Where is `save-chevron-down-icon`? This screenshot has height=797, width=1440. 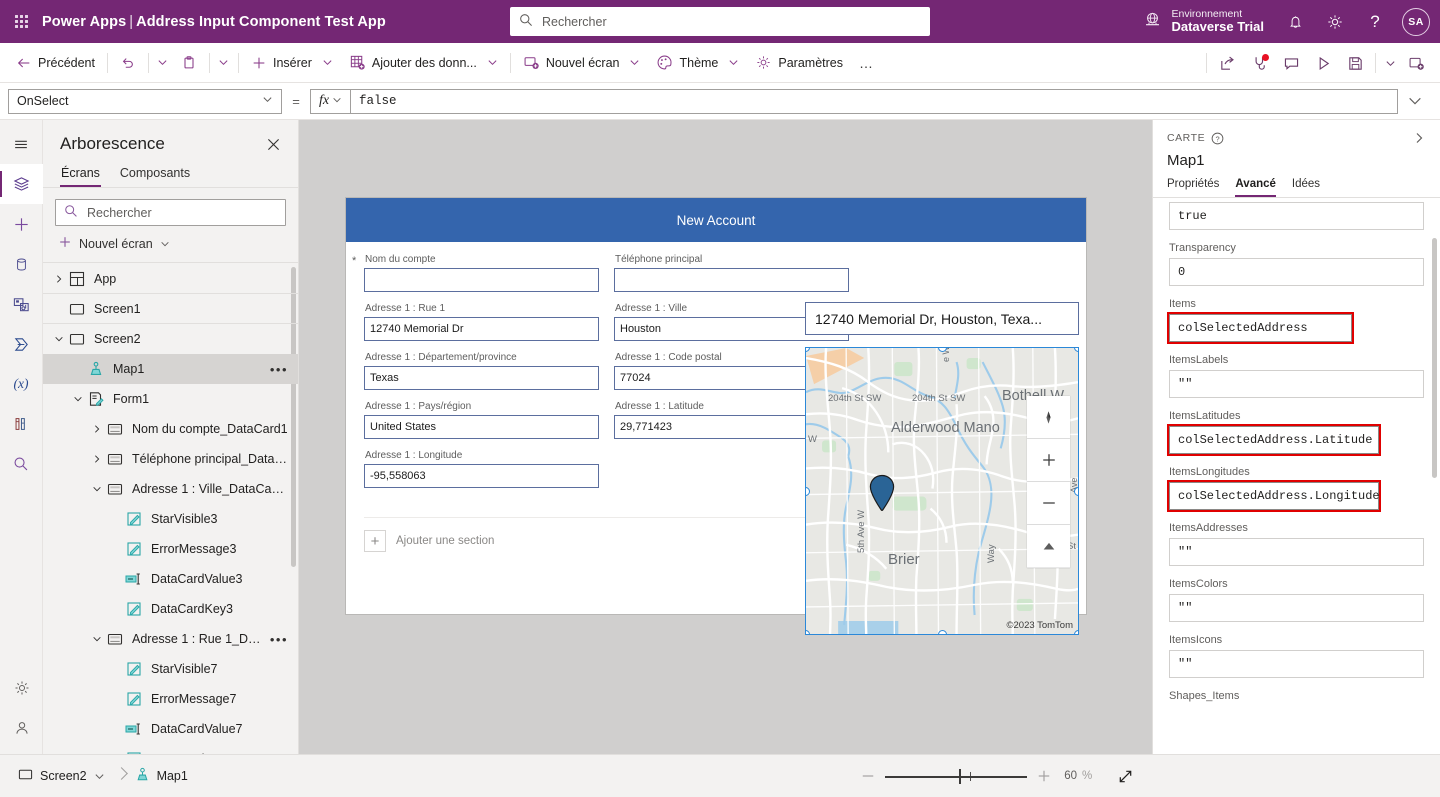 save-chevron-down-icon is located at coordinates (1390, 63).